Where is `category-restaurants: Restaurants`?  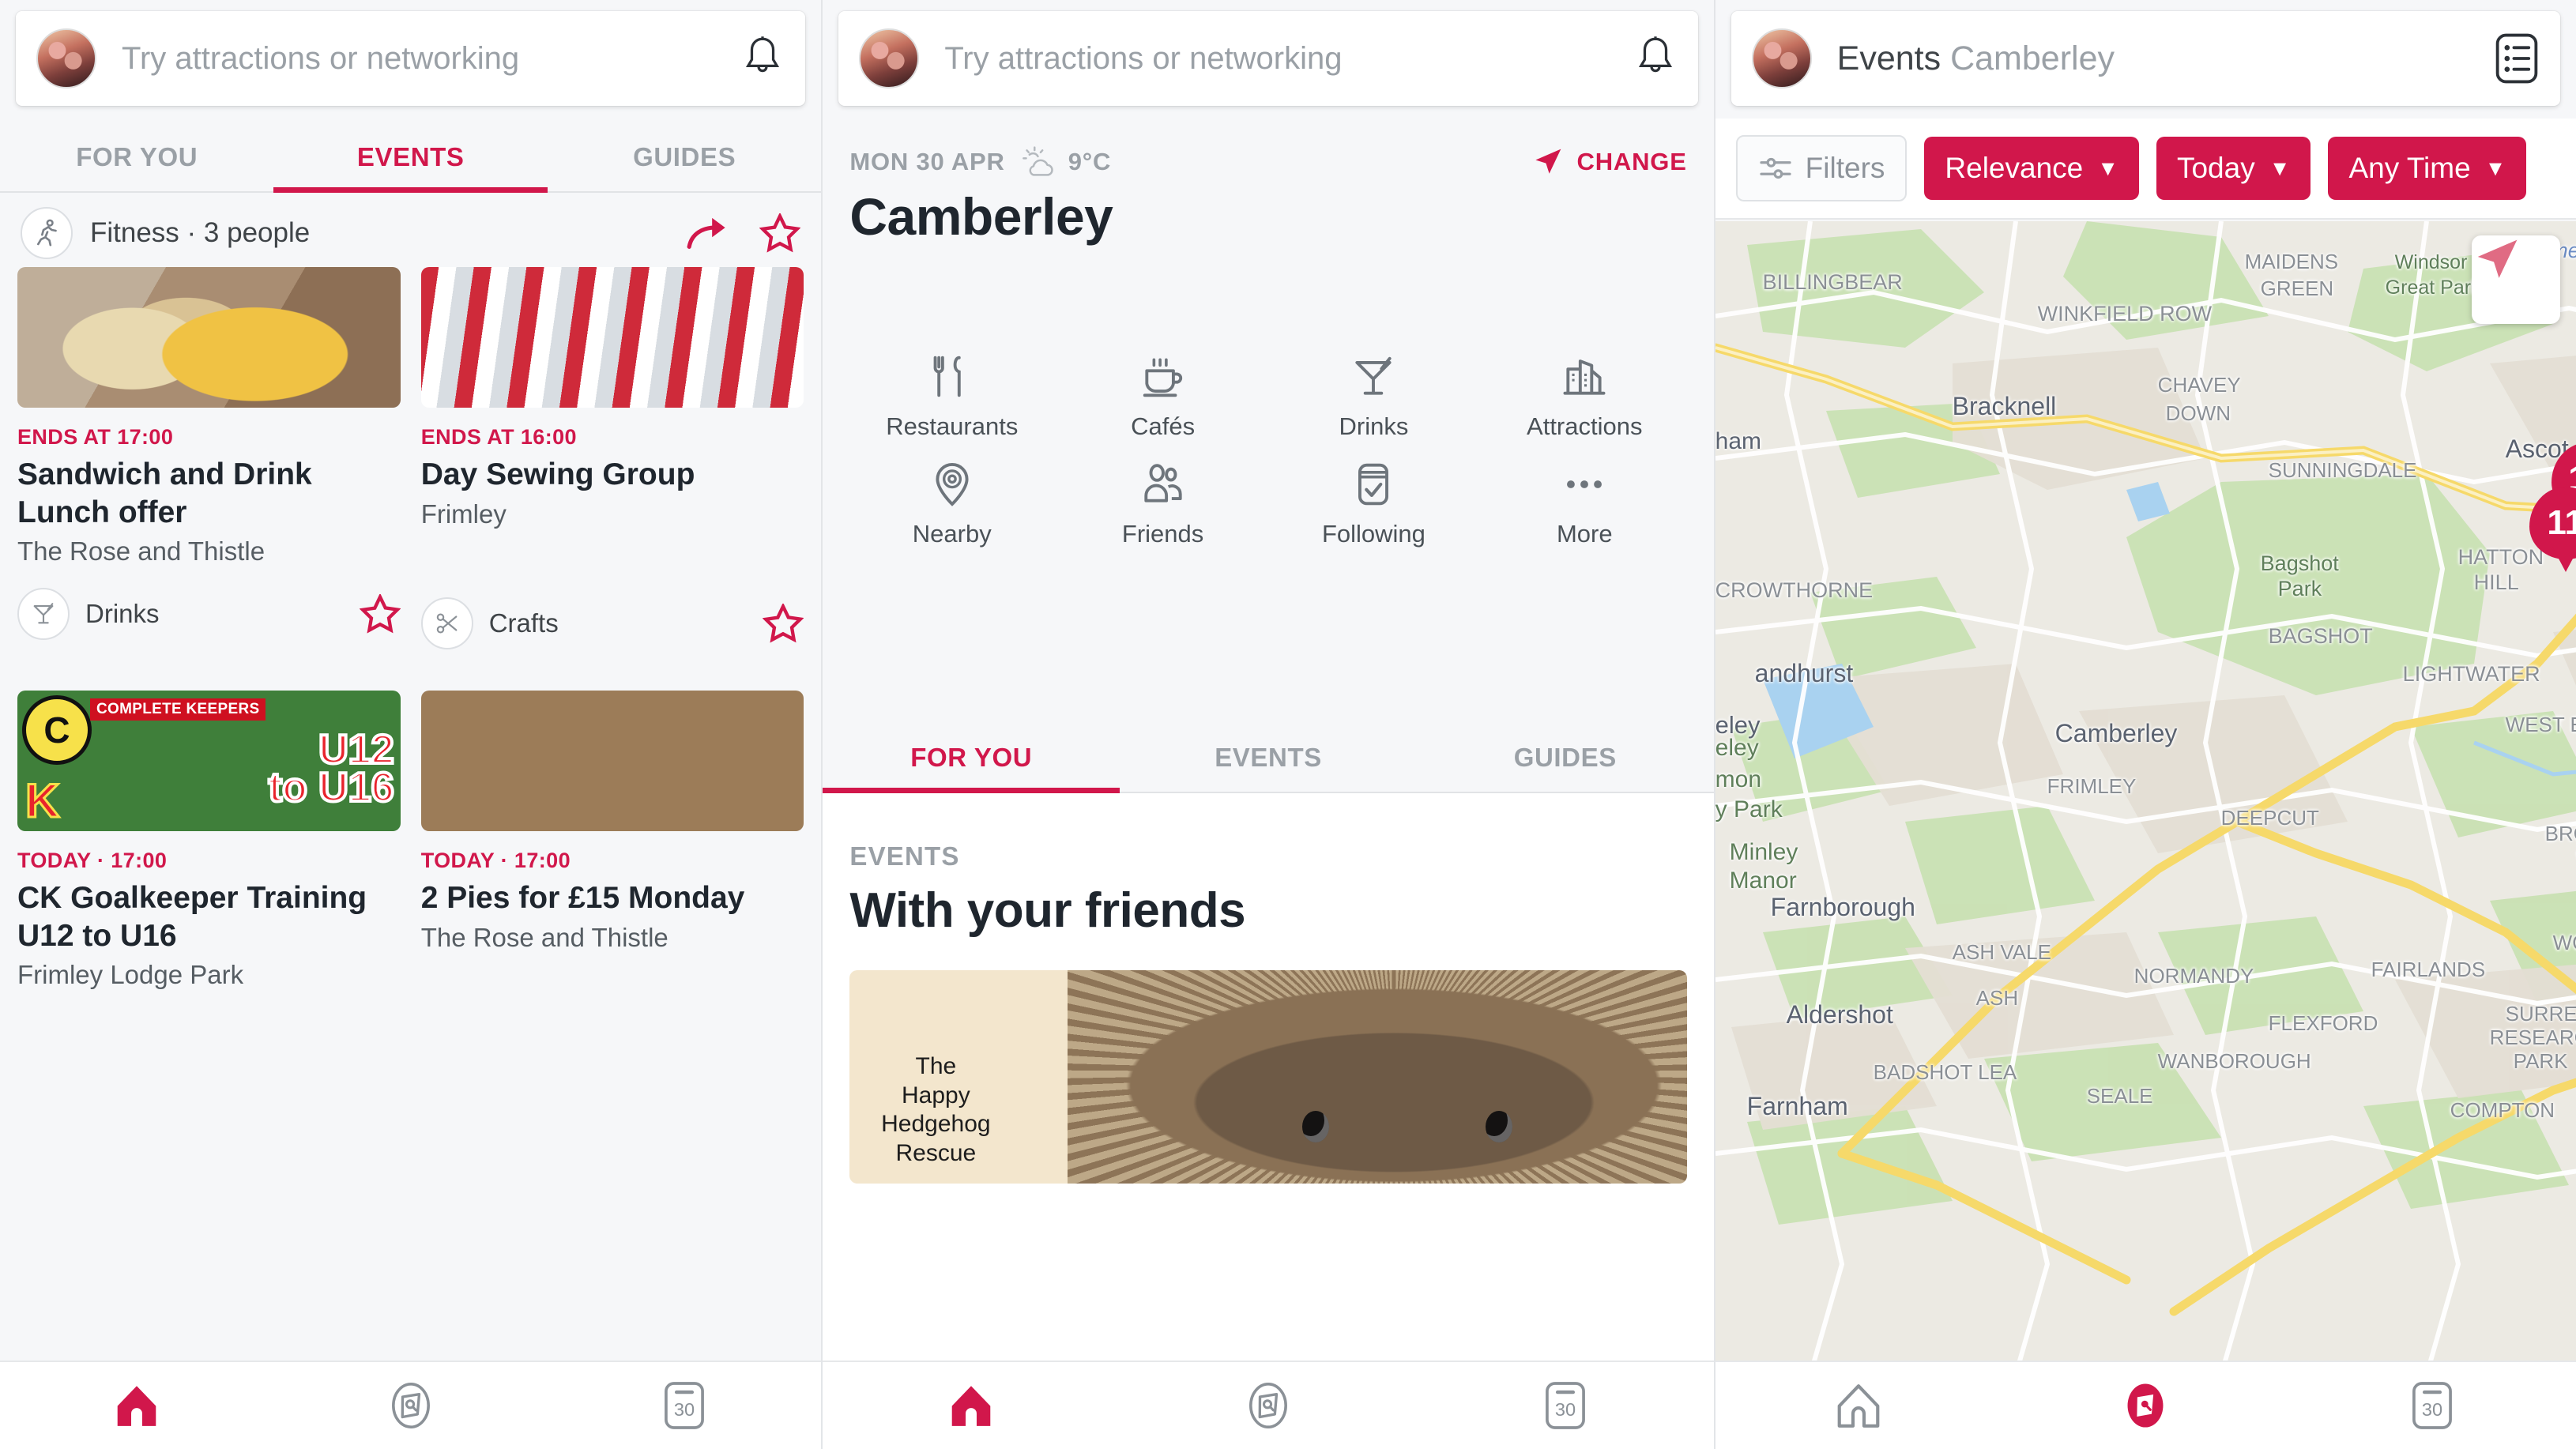 category-restaurants: Restaurants is located at coordinates (951, 397).